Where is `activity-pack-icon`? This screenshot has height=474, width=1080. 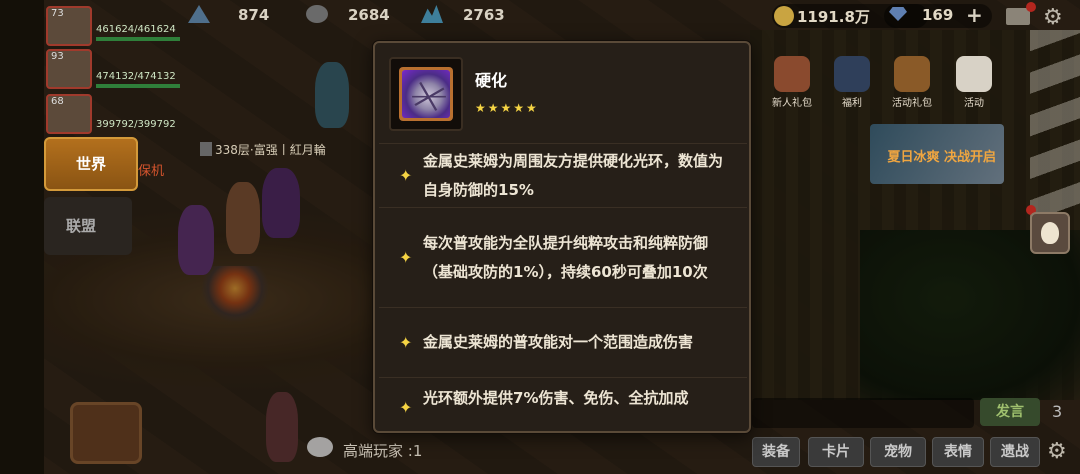 activity-pack-icon is located at coordinates (912, 74).